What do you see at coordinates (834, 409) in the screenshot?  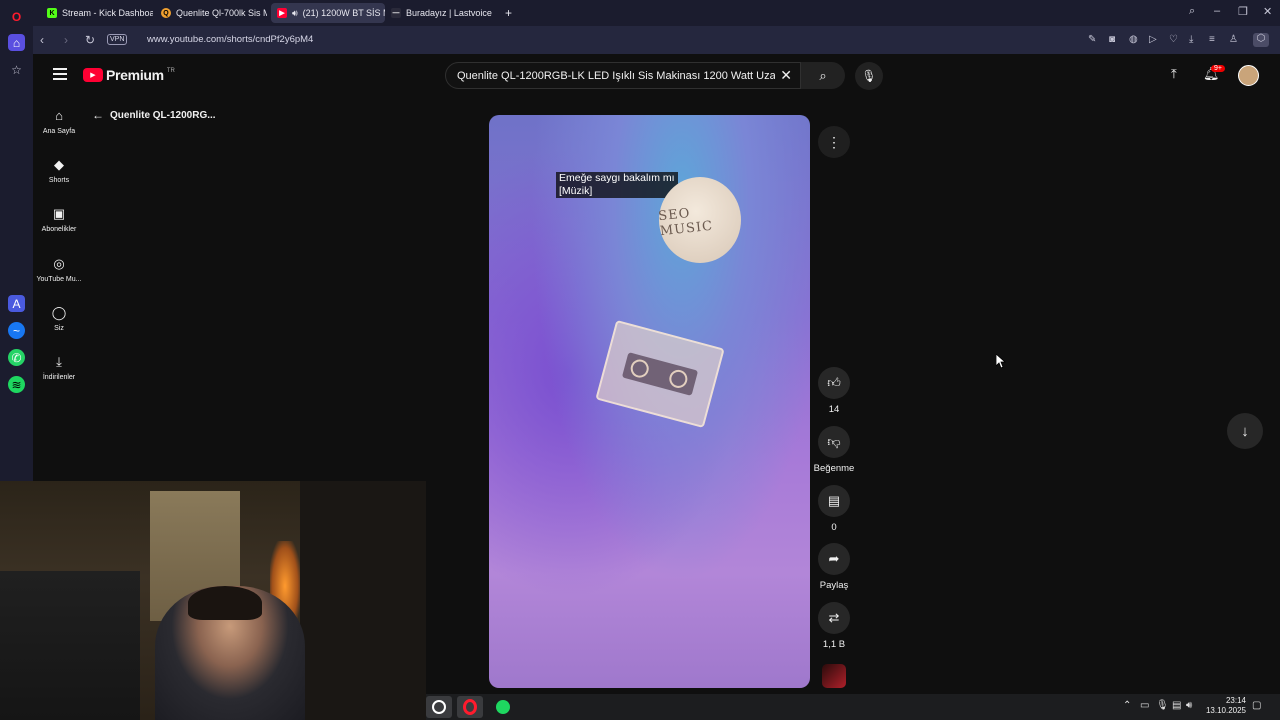 I see `like-count: 14` at bounding box center [834, 409].